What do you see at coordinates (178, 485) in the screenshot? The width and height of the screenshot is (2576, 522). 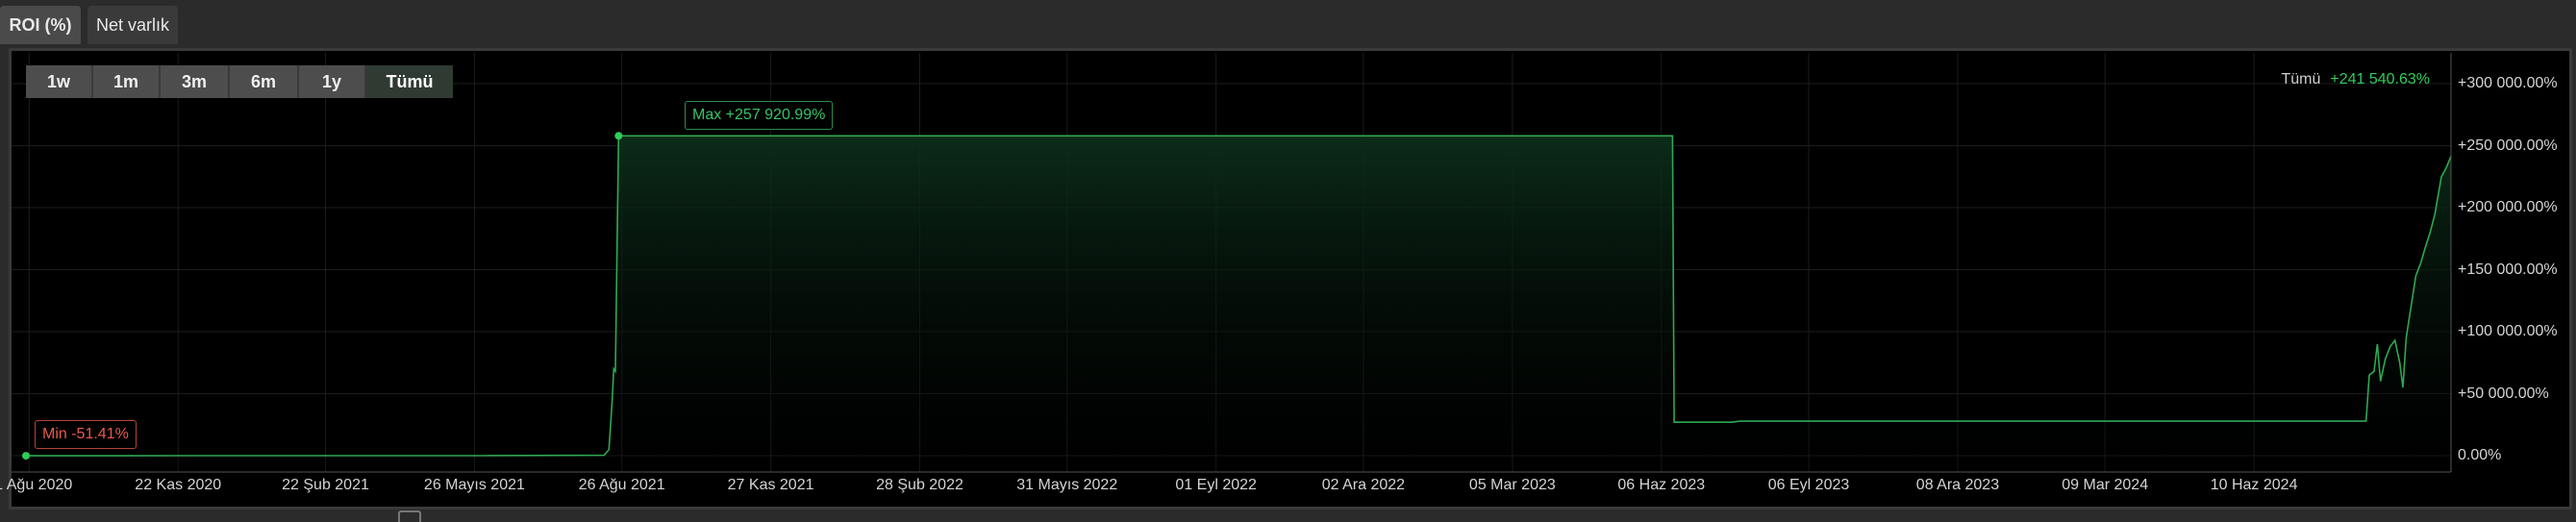 I see `x-tick-label: 22 Kas 2020` at bounding box center [178, 485].